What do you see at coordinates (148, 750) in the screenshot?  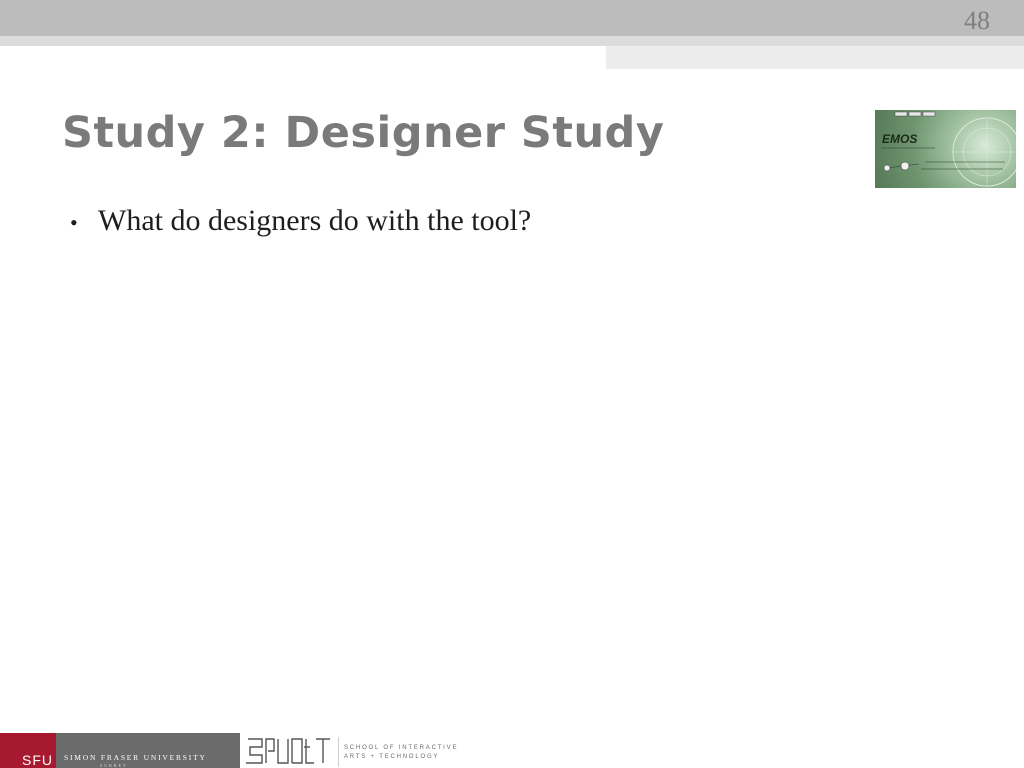 I see `sfu-name-block: SIMON FRASER UNIVERSITY SURREY` at bounding box center [148, 750].